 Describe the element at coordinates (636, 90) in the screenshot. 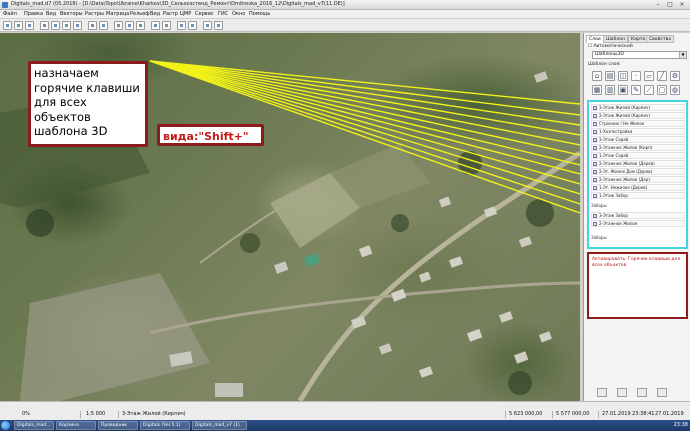

I see `pencil-icon: ✎` at that location.